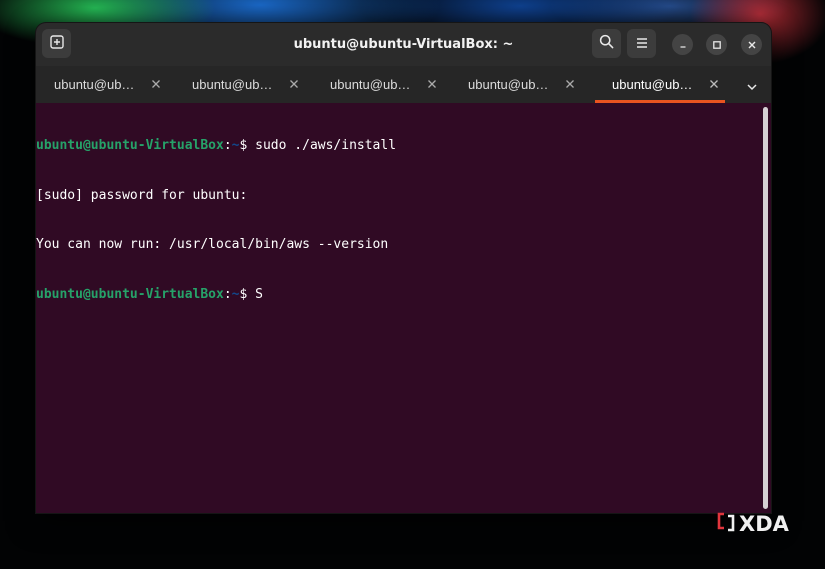 The height and width of the screenshot is (569, 825). What do you see at coordinates (726, 524) in the screenshot?
I see `xda-logo-icon` at bounding box center [726, 524].